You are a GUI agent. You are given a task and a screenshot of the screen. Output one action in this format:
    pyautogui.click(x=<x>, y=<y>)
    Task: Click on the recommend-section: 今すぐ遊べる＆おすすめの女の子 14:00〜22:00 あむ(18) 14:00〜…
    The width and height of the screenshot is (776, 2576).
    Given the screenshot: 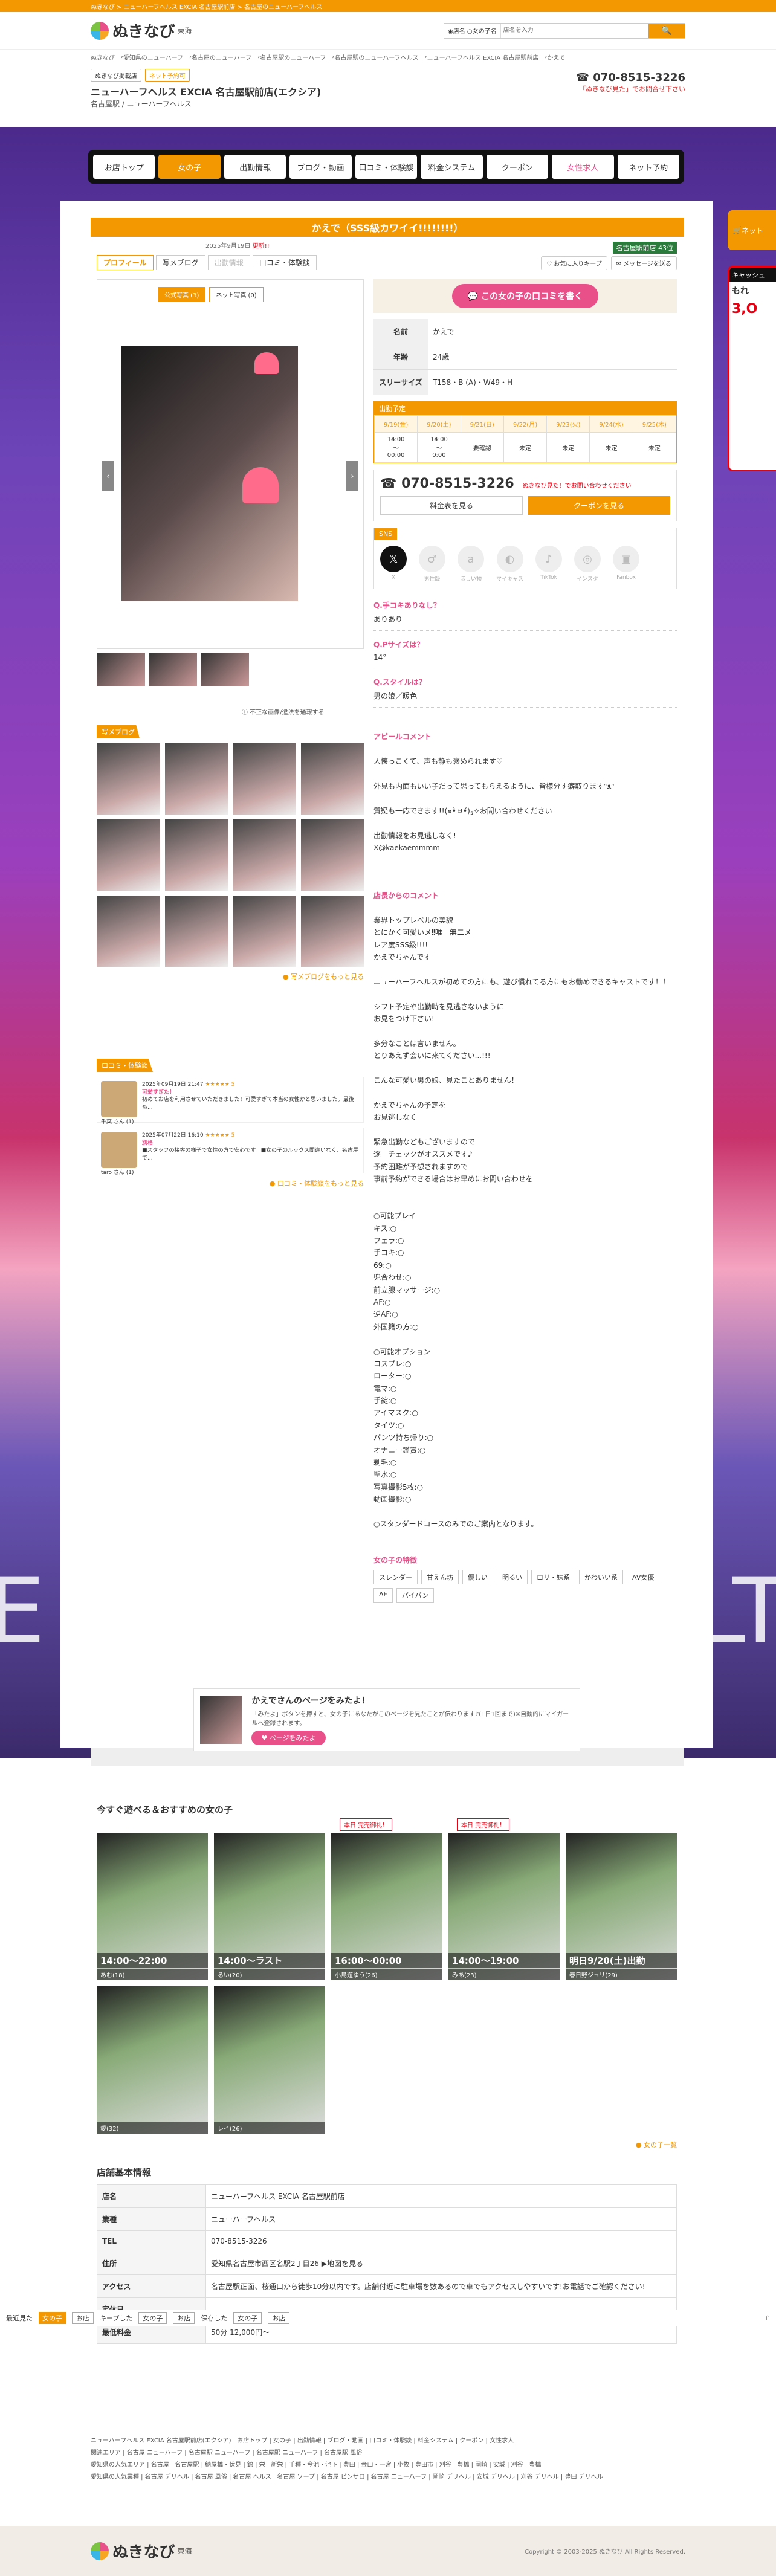 What is the action you would take?
    pyautogui.click(x=387, y=1976)
    